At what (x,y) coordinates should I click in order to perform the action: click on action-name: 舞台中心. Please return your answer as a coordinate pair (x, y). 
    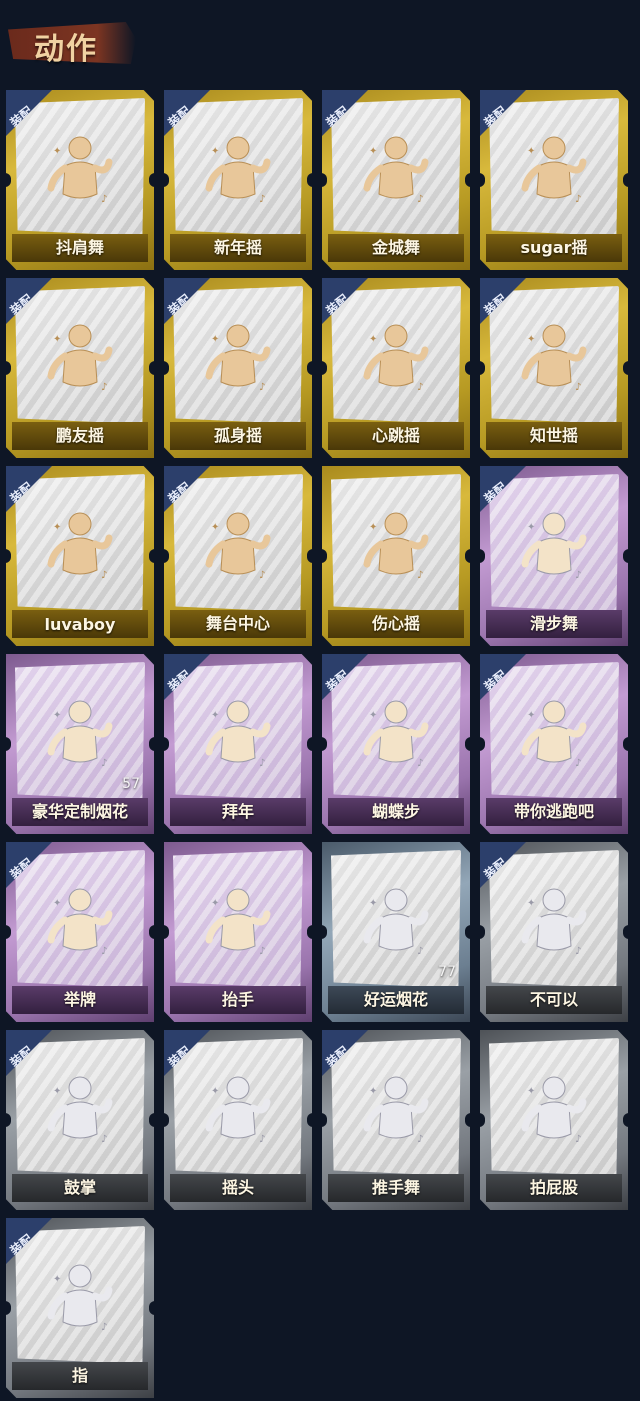
    Looking at the image, I should click on (237, 623).